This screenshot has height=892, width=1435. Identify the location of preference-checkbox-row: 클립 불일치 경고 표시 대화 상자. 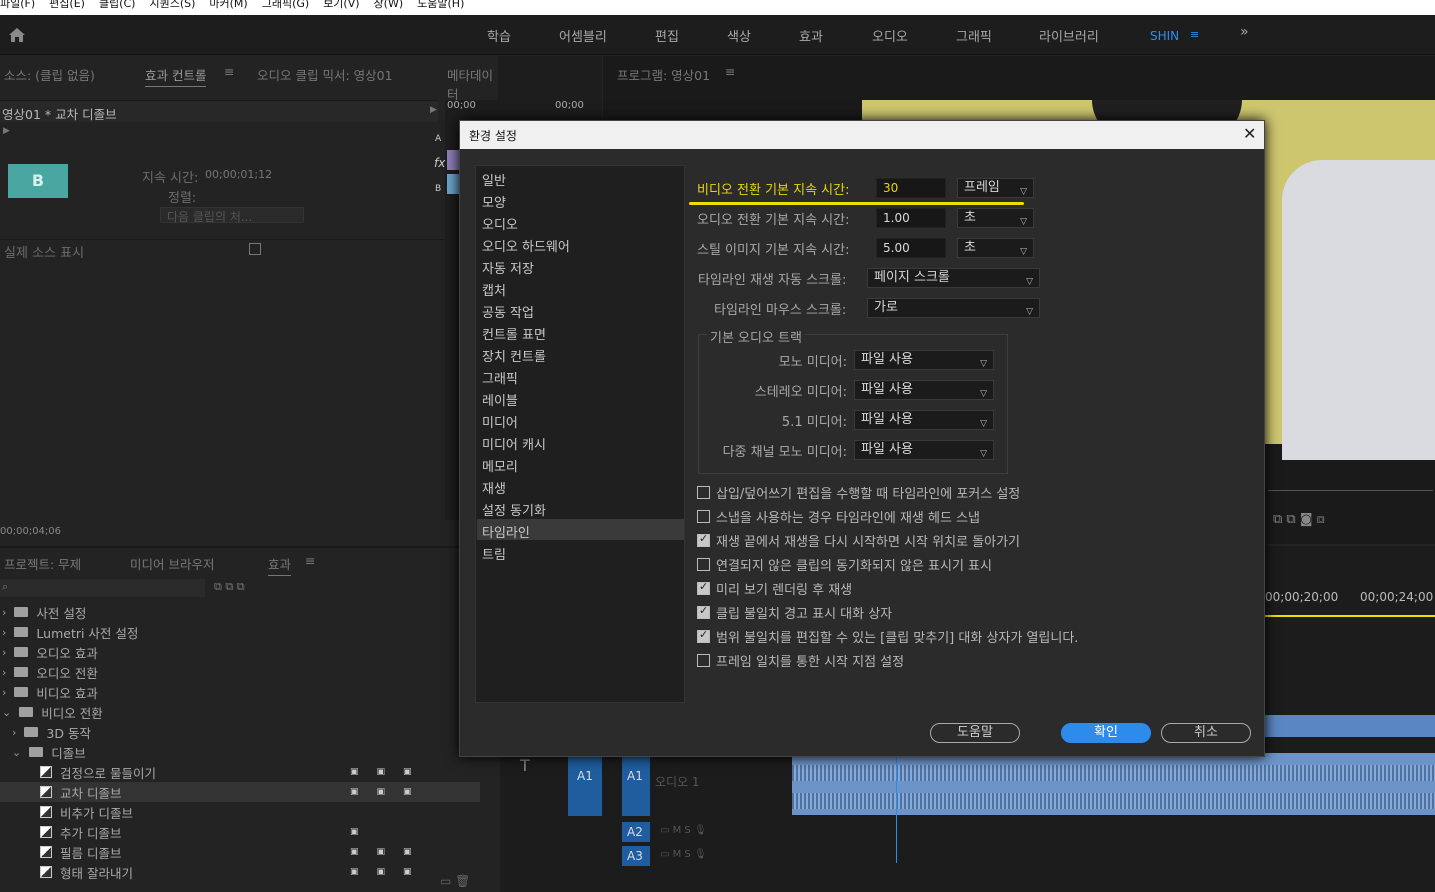
(794, 612).